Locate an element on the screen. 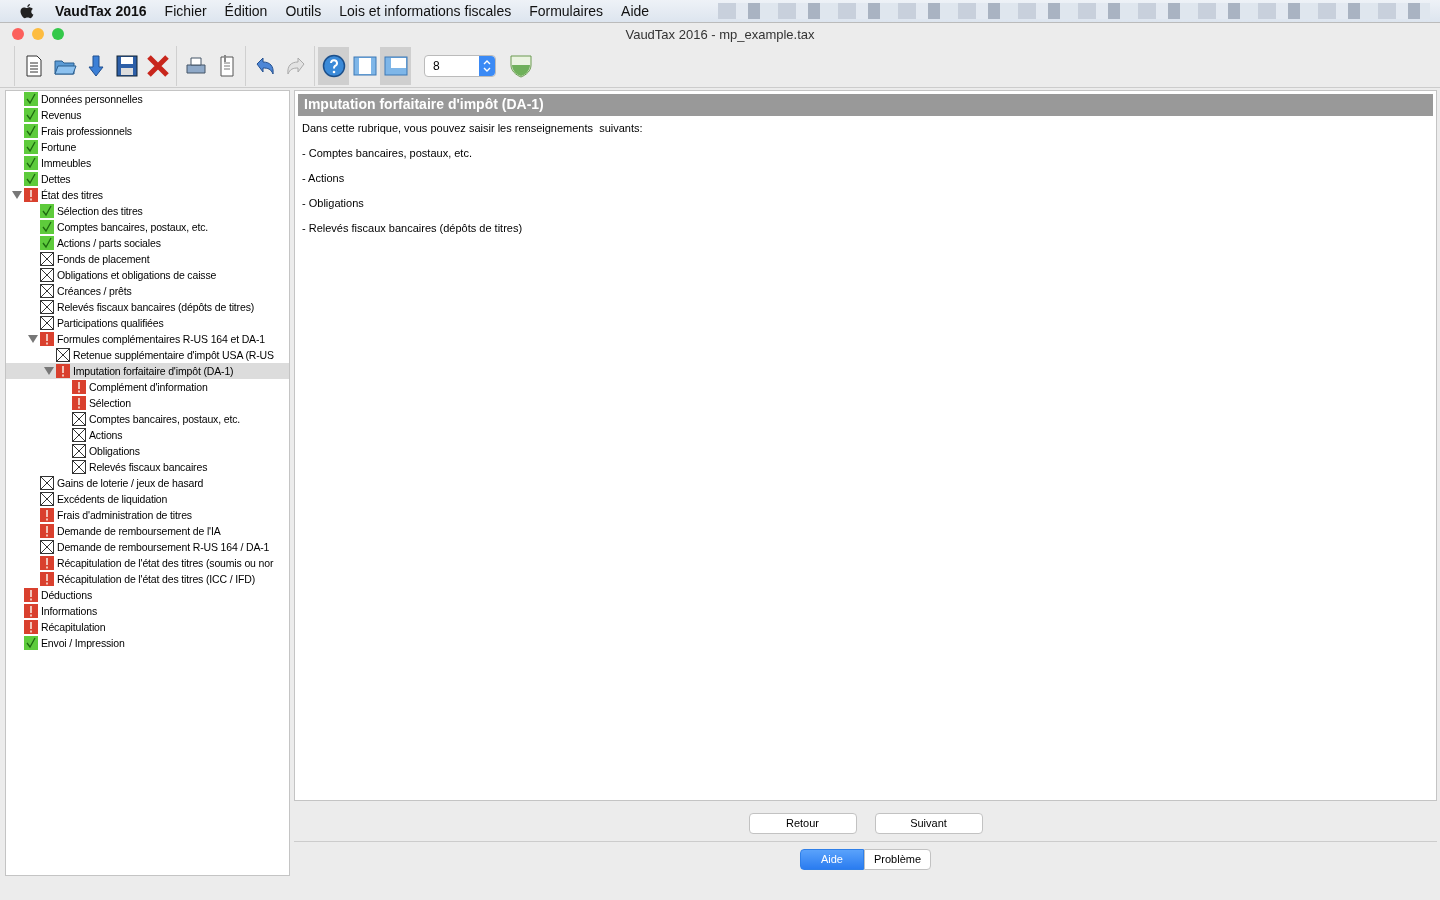 This screenshot has width=1440, height=900. stepper-arrows-icon is located at coordinates (487, 66).